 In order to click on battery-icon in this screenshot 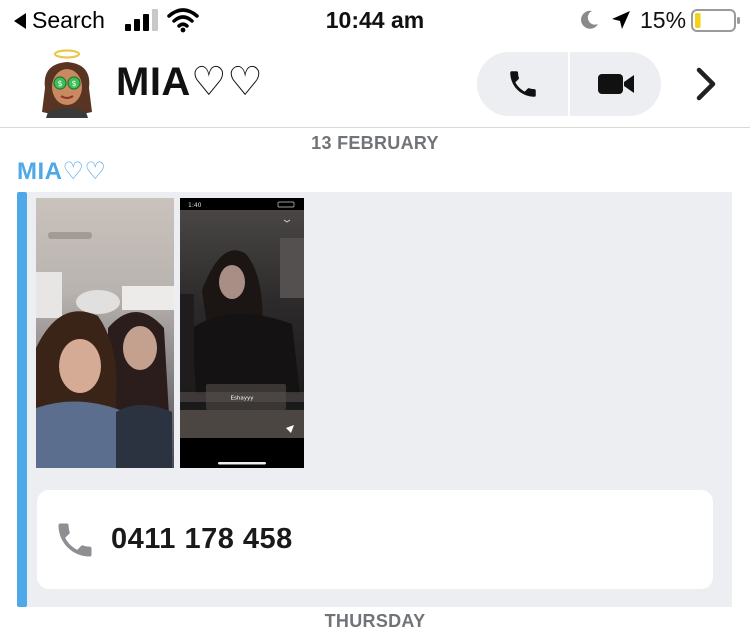, I will do `click(715, 20)`.